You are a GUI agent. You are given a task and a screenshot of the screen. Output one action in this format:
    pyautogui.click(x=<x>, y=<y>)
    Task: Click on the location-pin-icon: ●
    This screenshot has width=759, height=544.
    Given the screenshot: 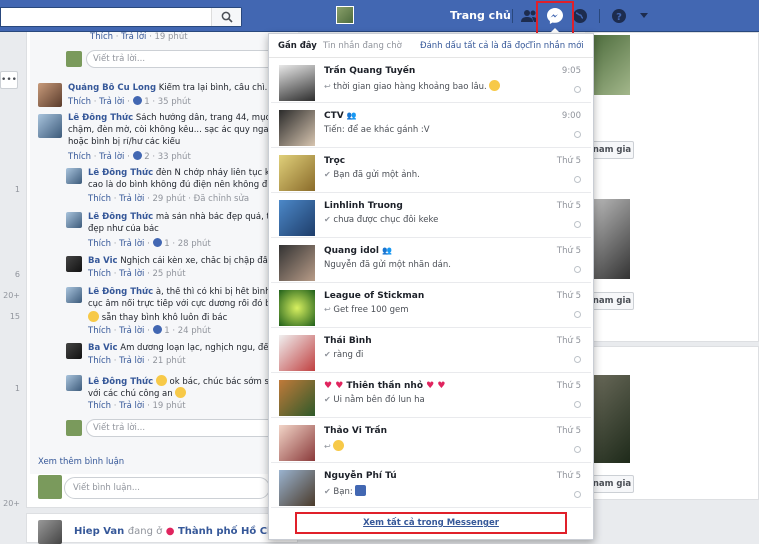 What is the action you would take?
    pyautogui.click(x=170, y=531)
    